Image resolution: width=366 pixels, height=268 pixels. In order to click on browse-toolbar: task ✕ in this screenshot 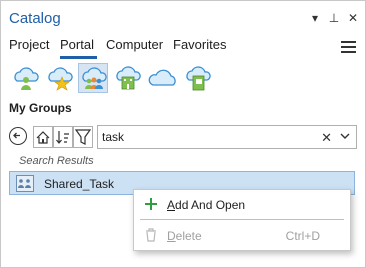, I will do `click(183, 137)`.